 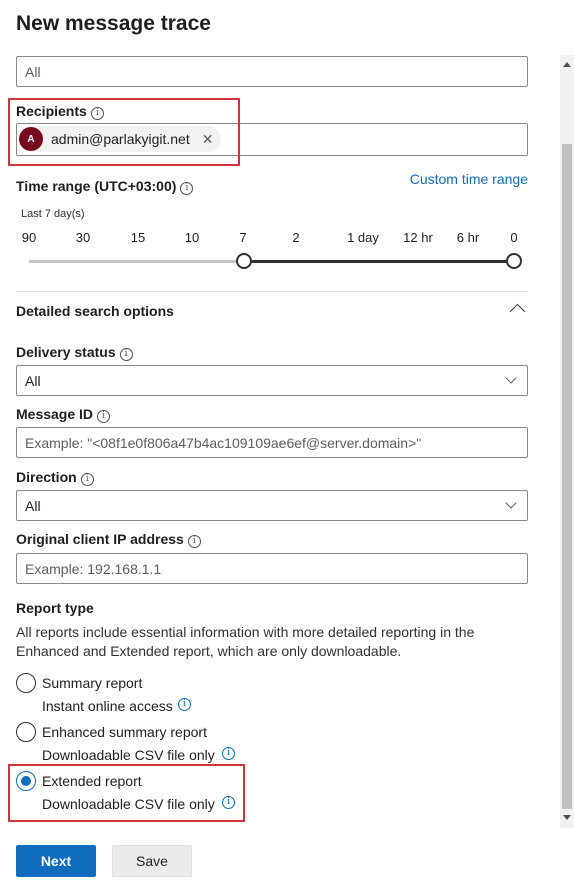 I want to click on direction-select: All, so click(x=272, y=505).